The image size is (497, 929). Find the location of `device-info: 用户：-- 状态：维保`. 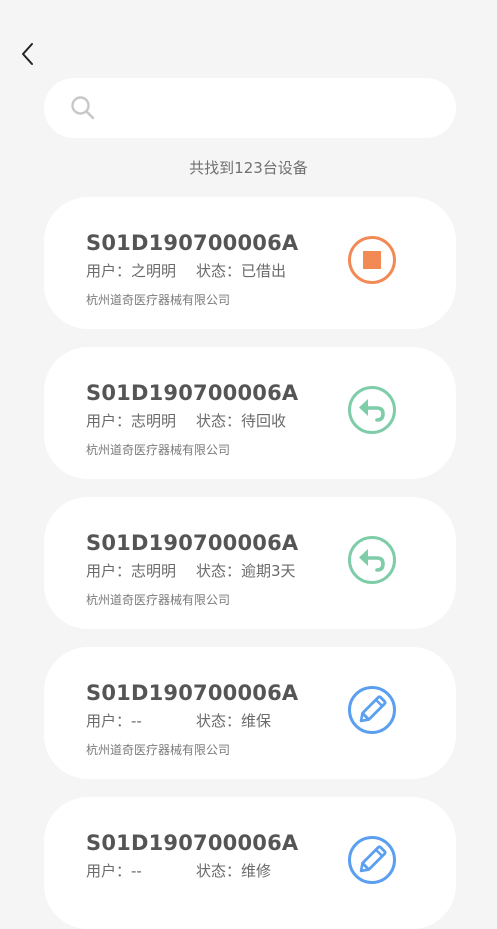

device-info: 用户：-- 状态：维保 is located at coordinates (178, 720).